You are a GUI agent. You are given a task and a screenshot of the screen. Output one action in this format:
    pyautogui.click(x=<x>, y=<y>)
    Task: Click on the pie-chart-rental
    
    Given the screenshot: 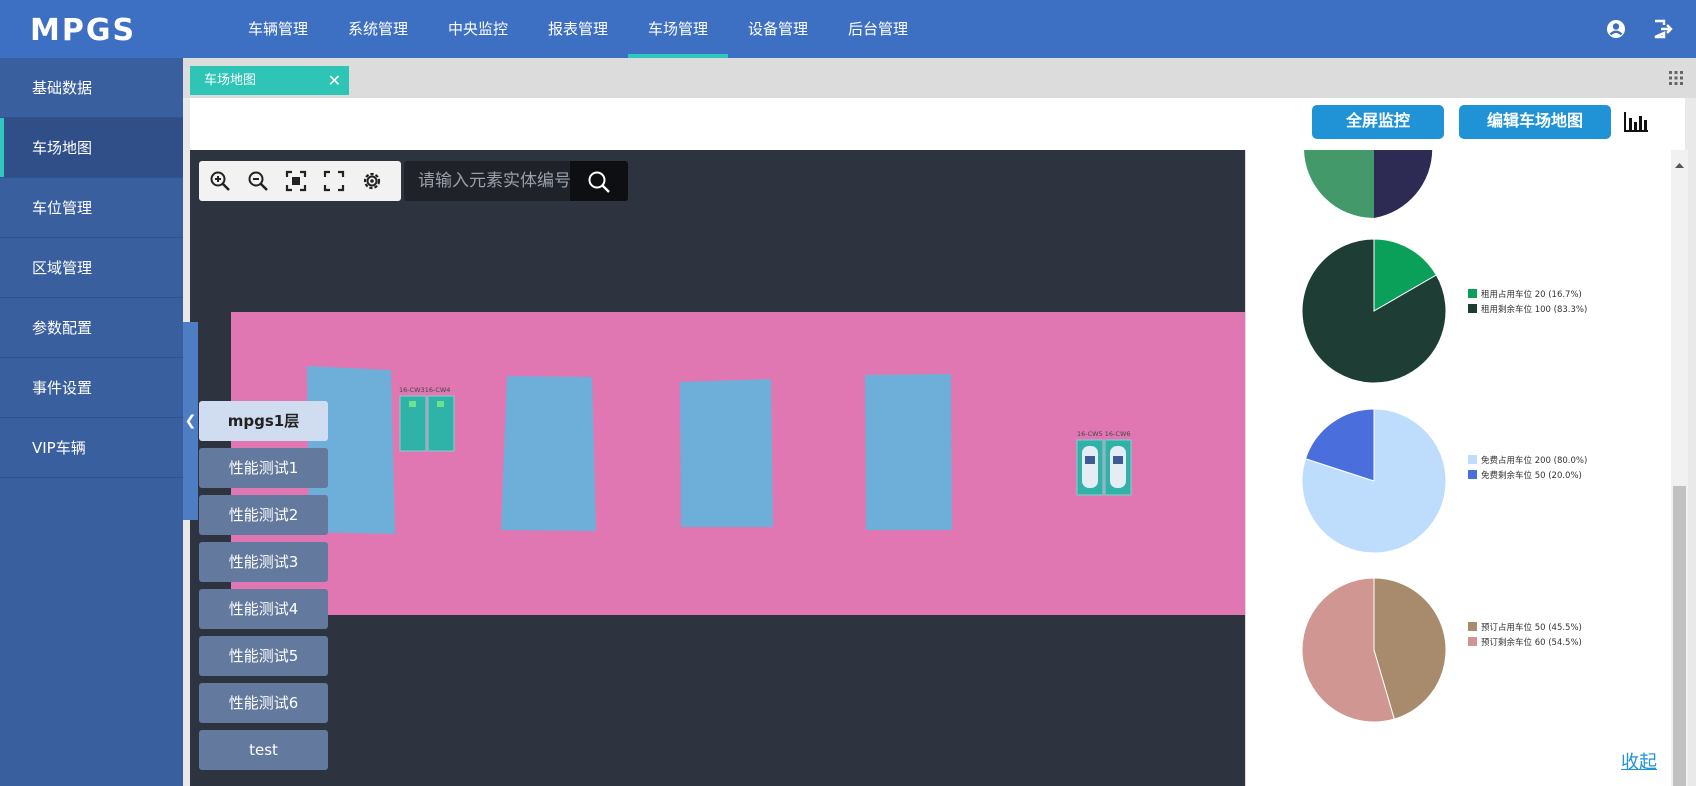 What is the action you would take?
    pyautogui.click(x=1374, y=311)
    